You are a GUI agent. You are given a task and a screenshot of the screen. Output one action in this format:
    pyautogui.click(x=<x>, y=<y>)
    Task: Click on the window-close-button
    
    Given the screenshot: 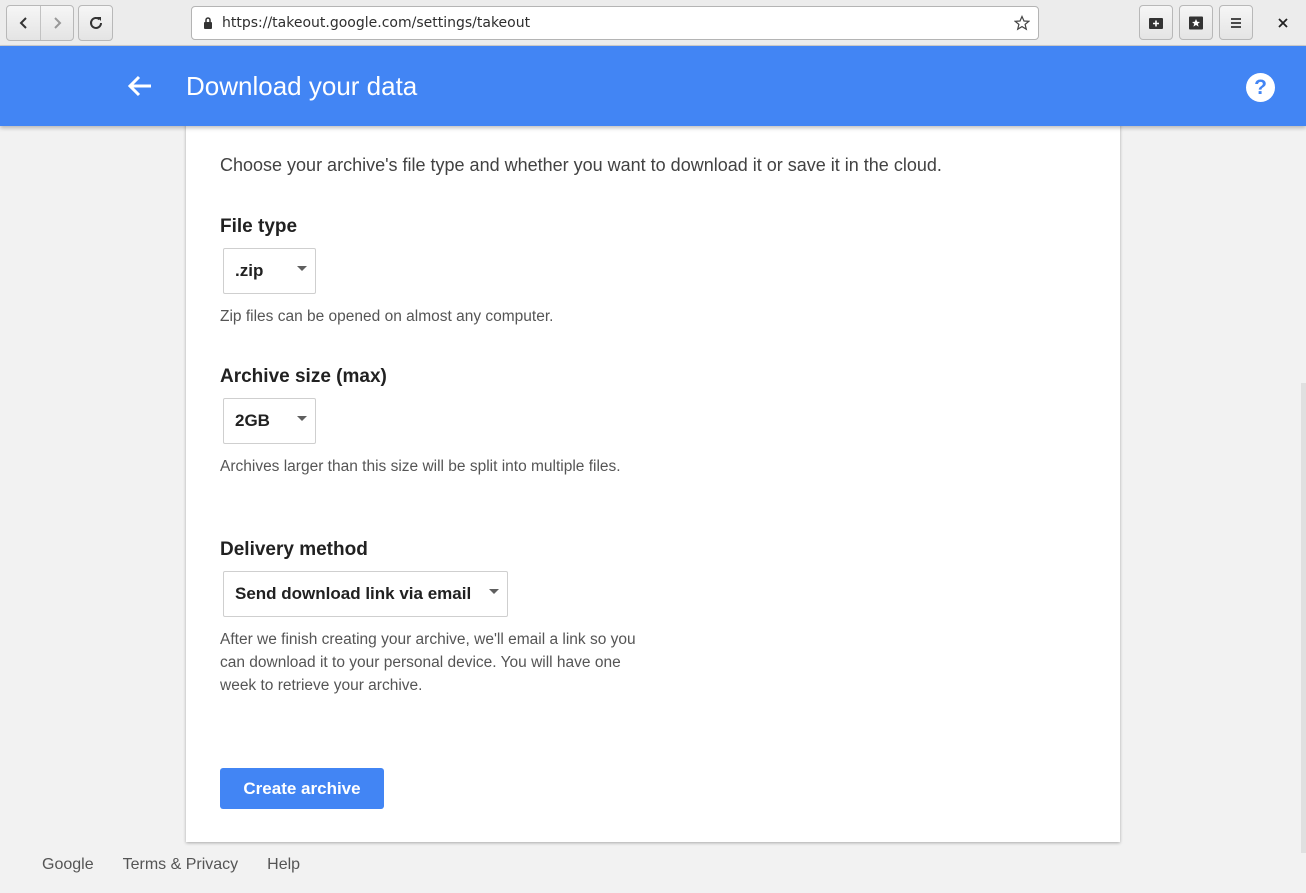 What is the action you would take?
    pyautogui.click(x=1283, y=22)
    